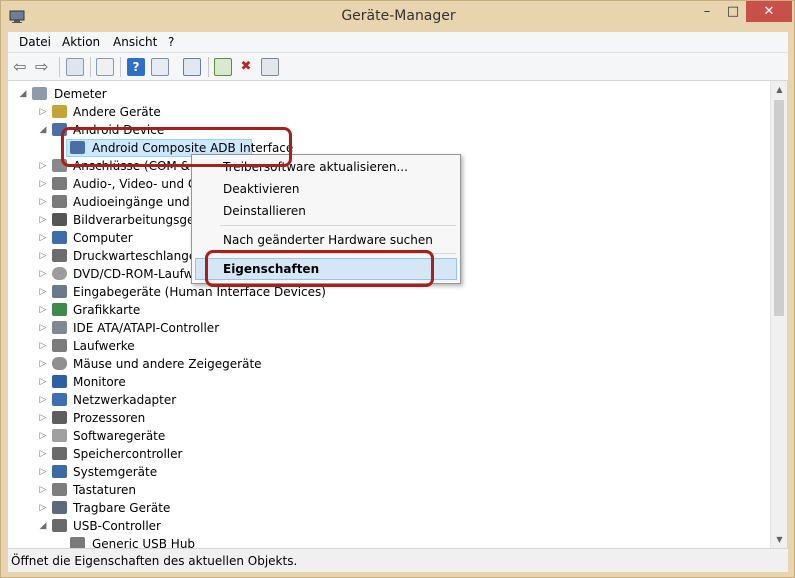  I want to click on window-title: Geräte-Manager, so click(398, 16).